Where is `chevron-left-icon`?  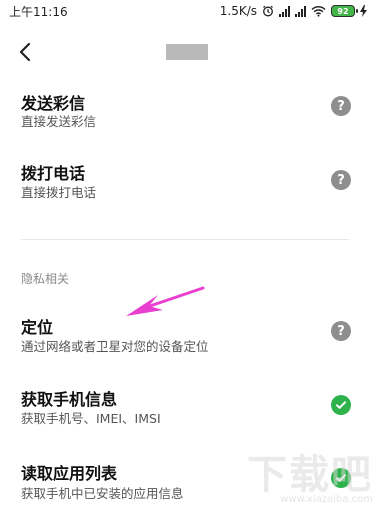
chevron-left-icon is located at coordinates (25, 52).